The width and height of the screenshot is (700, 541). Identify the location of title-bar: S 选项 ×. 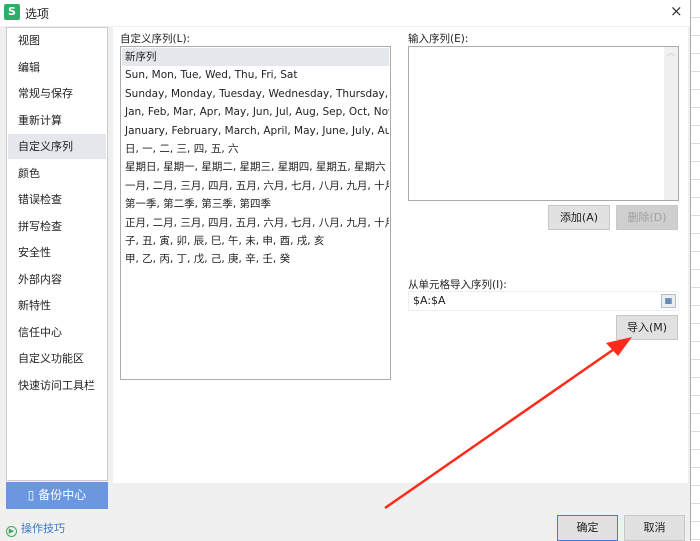
(345, 13).